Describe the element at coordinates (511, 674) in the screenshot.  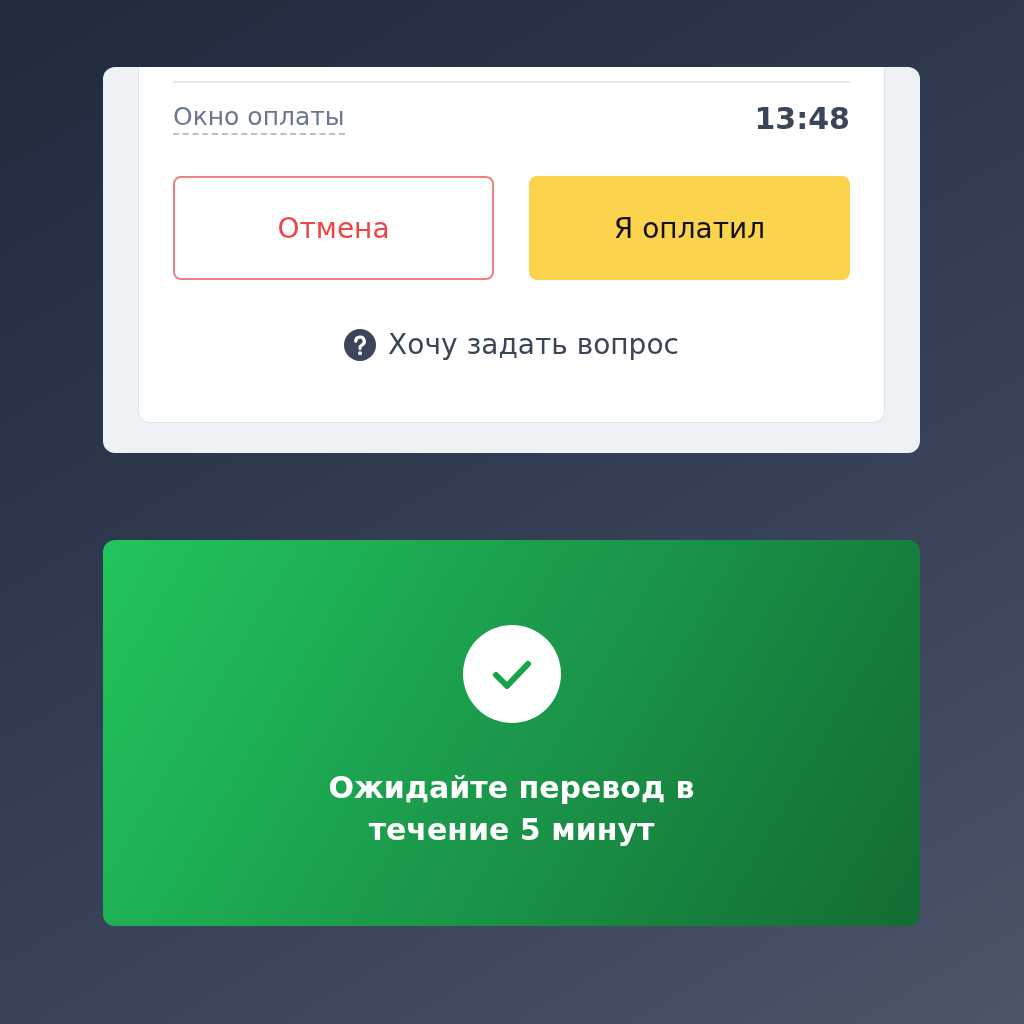
I see `checkmark-icon` at that location.